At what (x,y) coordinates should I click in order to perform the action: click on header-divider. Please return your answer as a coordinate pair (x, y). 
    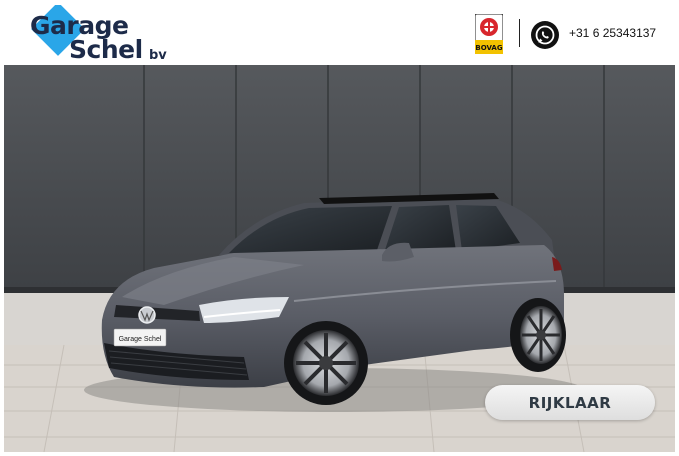
    Looking at the image, I should click on (519, 33).